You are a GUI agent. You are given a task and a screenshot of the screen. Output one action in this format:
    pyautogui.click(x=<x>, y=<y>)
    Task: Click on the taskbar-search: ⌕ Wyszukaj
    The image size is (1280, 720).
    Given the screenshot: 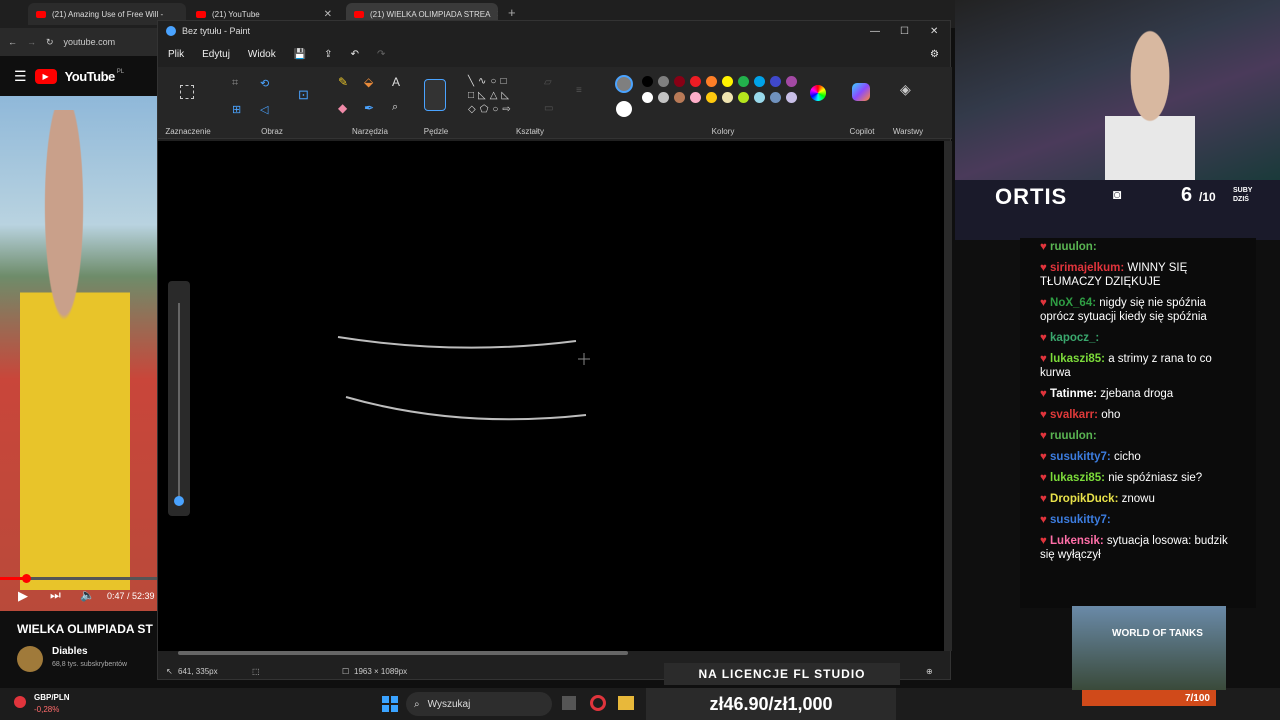 What is the action you would take?
    pyautogui.click(x=479, y=704)
    